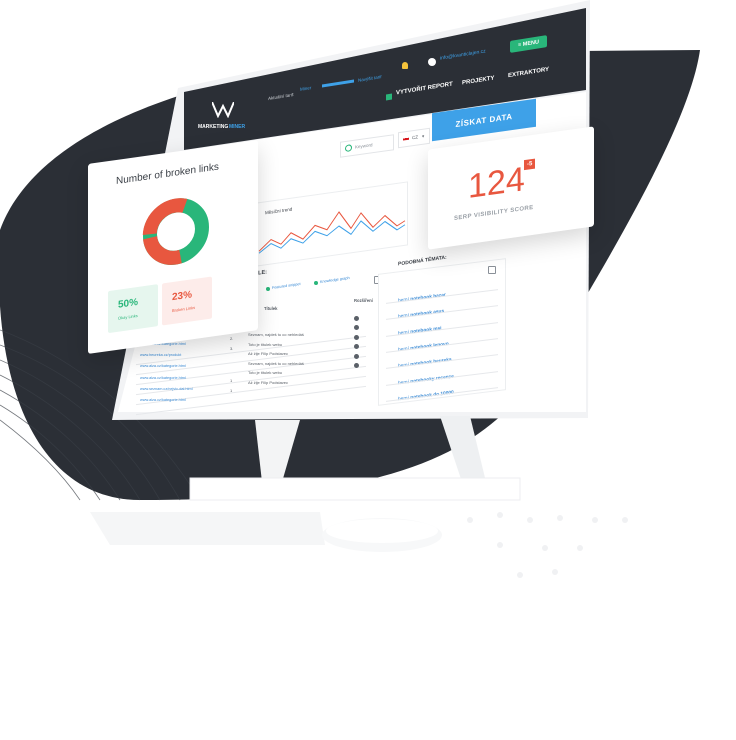  What do you see at coordinates (228, 120) in the screenshot?
I see `brand-logo: MARKETING MINER` at bounding box center [228, 120].